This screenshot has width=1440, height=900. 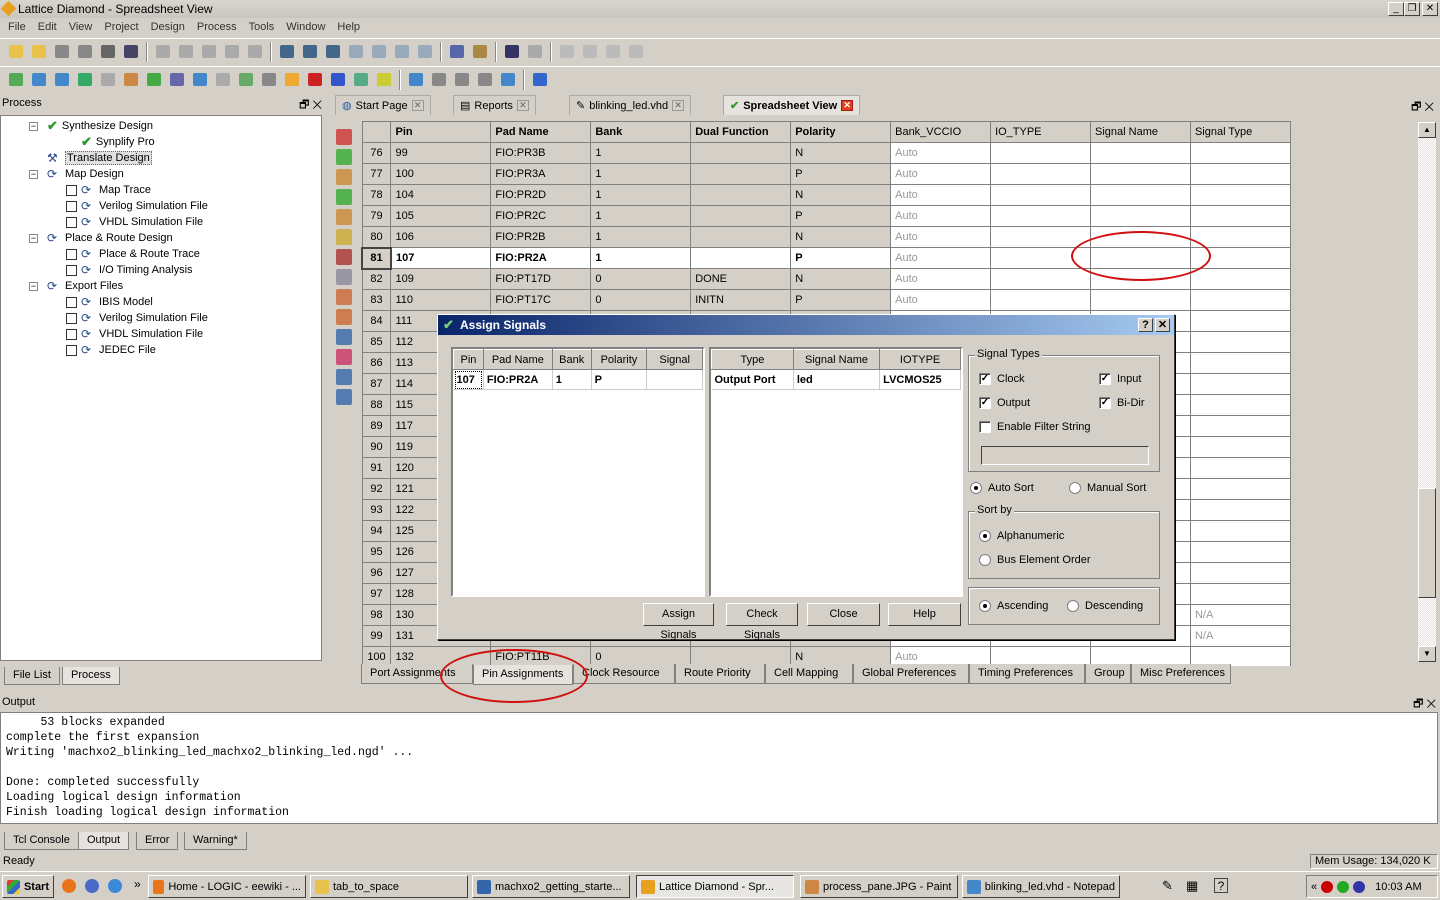 I want to click on menu-tools: Tools, so click(x=262, y=28).